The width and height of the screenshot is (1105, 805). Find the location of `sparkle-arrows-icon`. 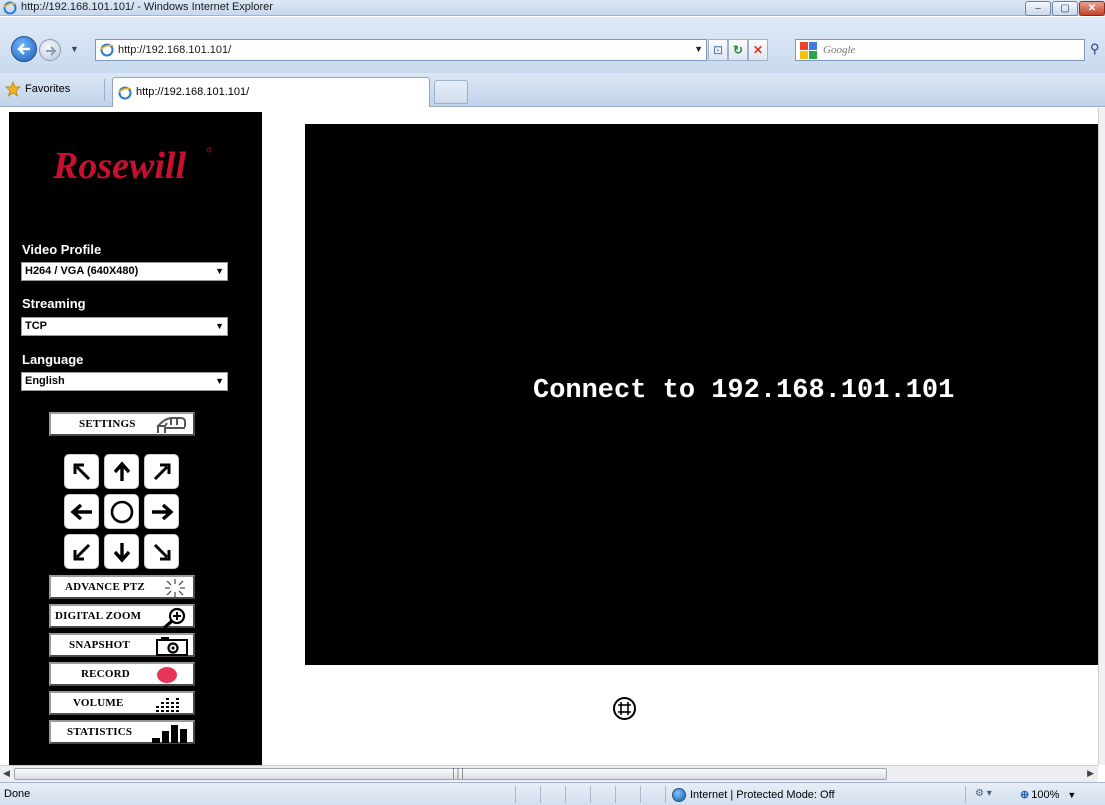

sparkle-arrows-icon is located at coordinates (175, 588).